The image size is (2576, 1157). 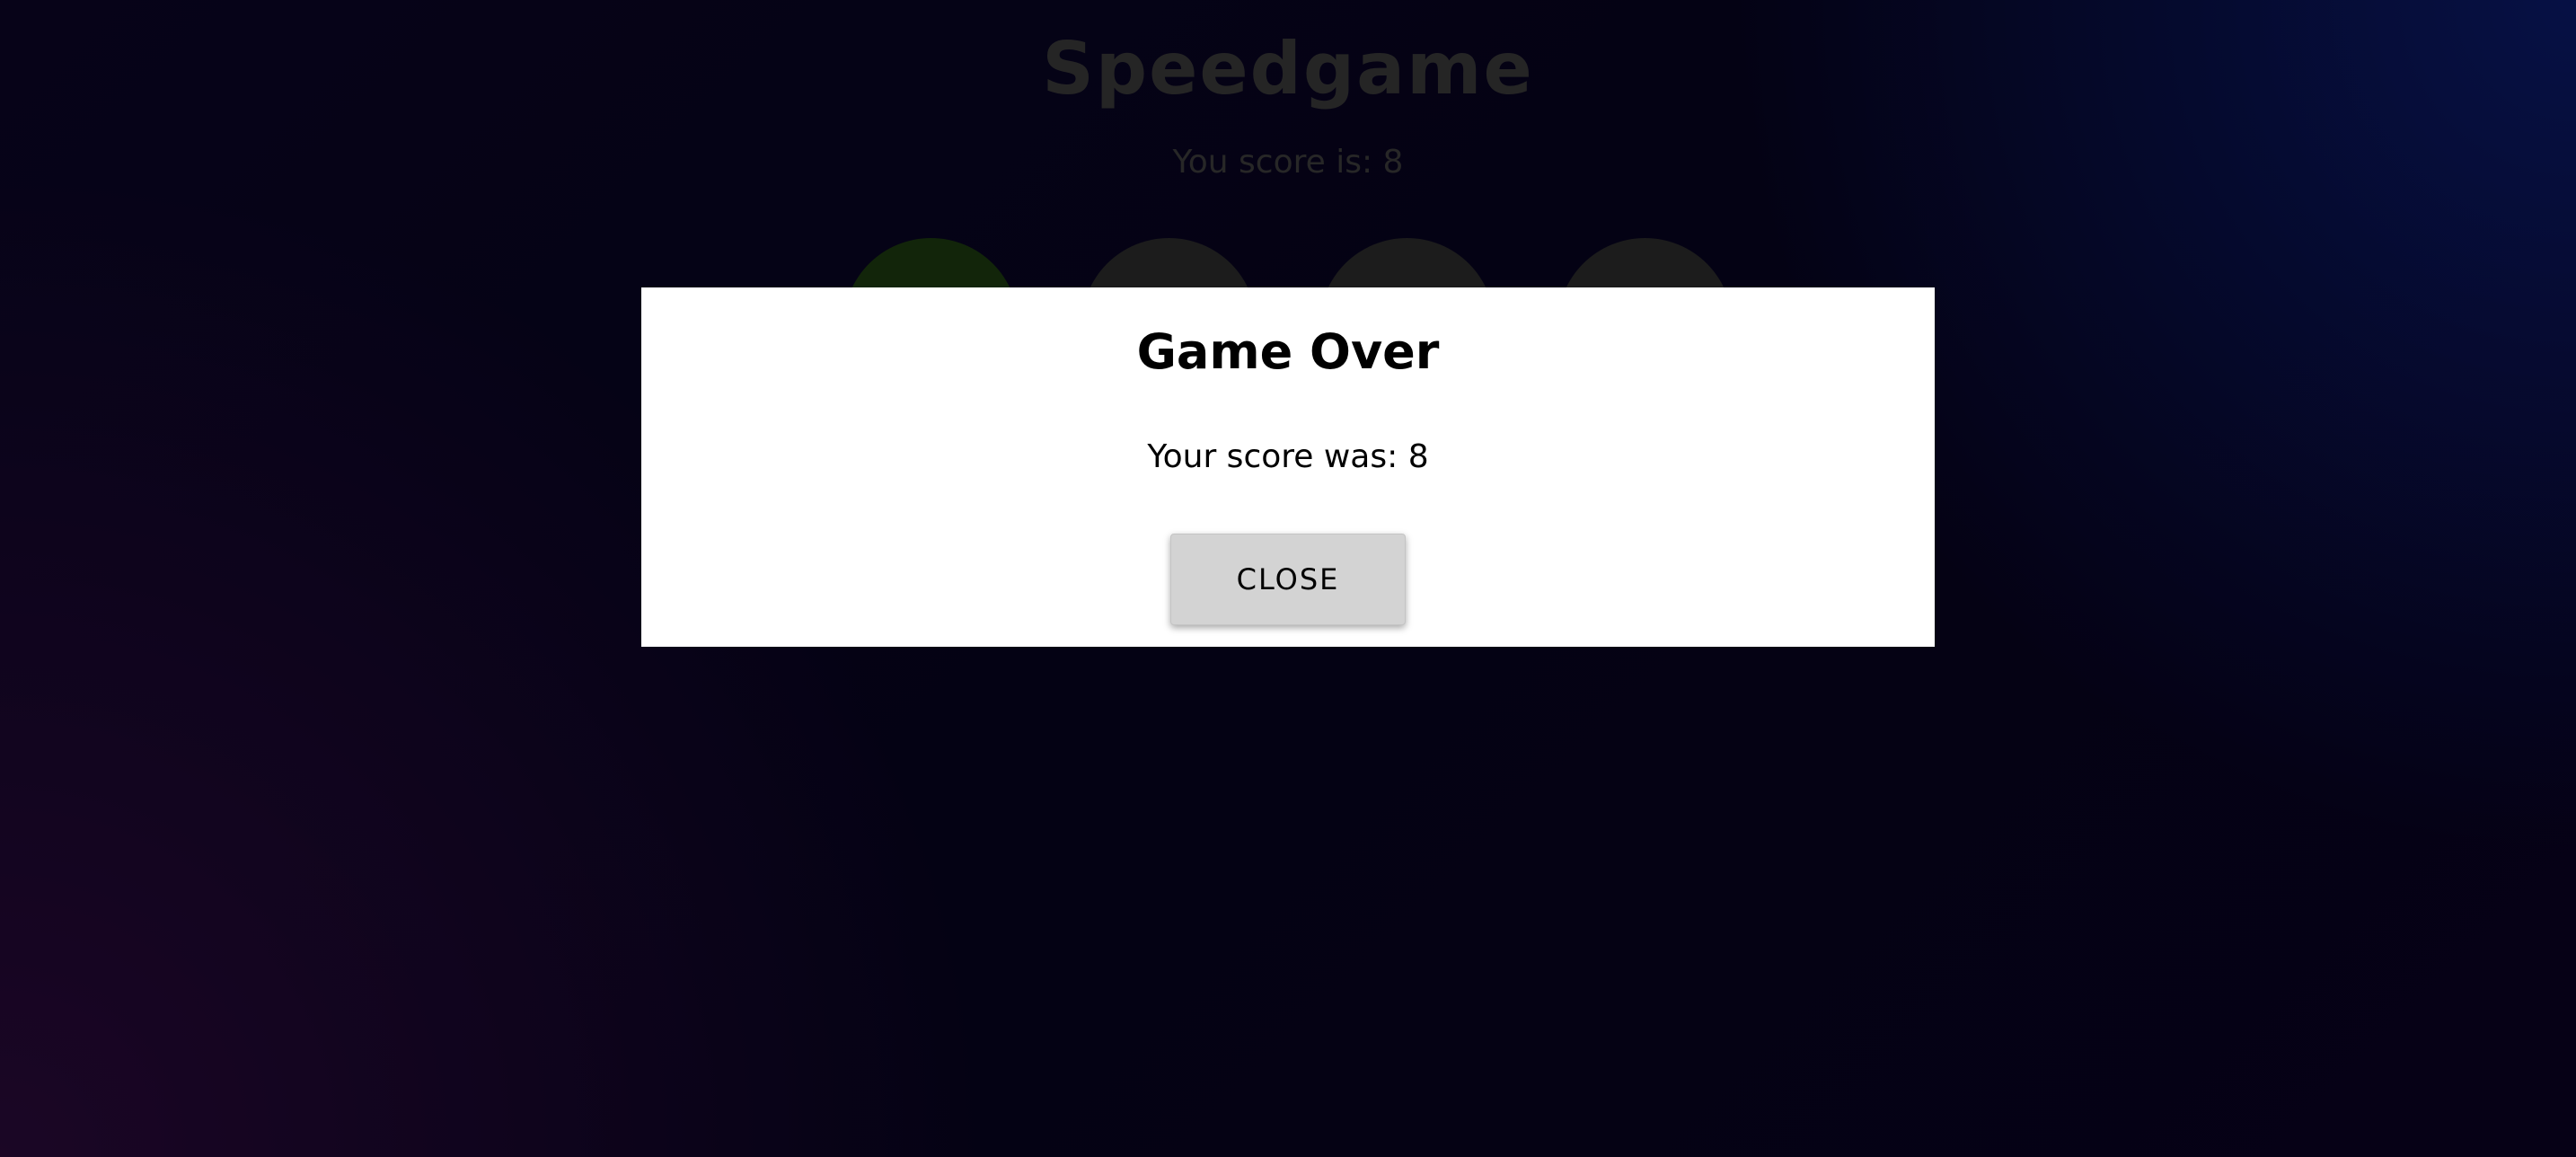 I want to click on modal-title: Game Over, so click(x=1288, y=351).